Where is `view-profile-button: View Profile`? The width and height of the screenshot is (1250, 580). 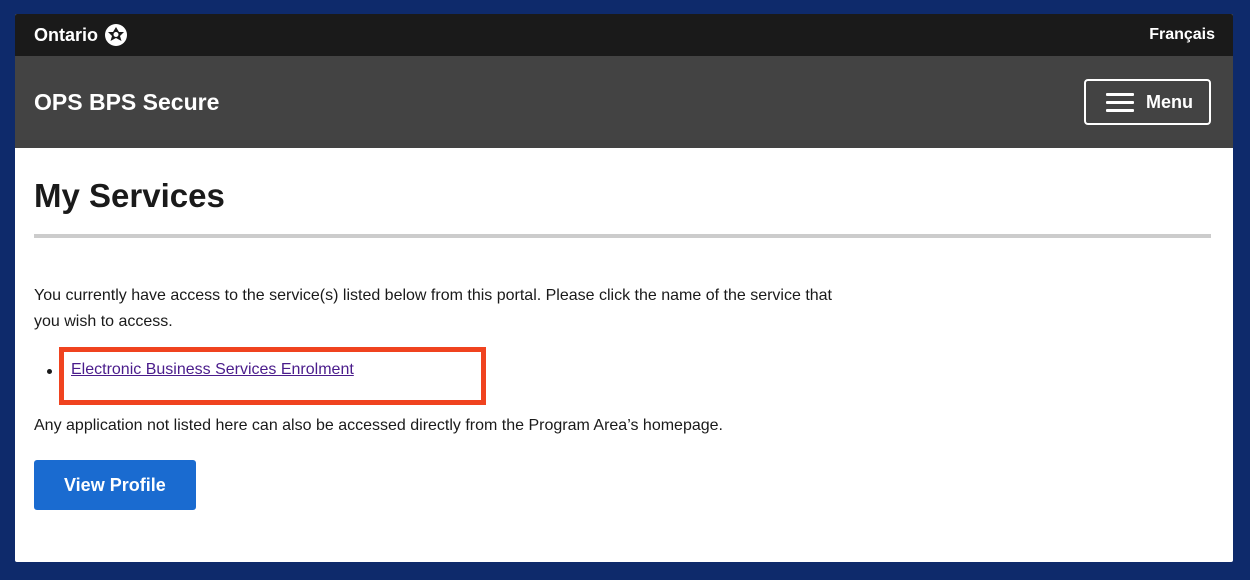 view-profile-button: View Profile is located at coordinates (115, 485).